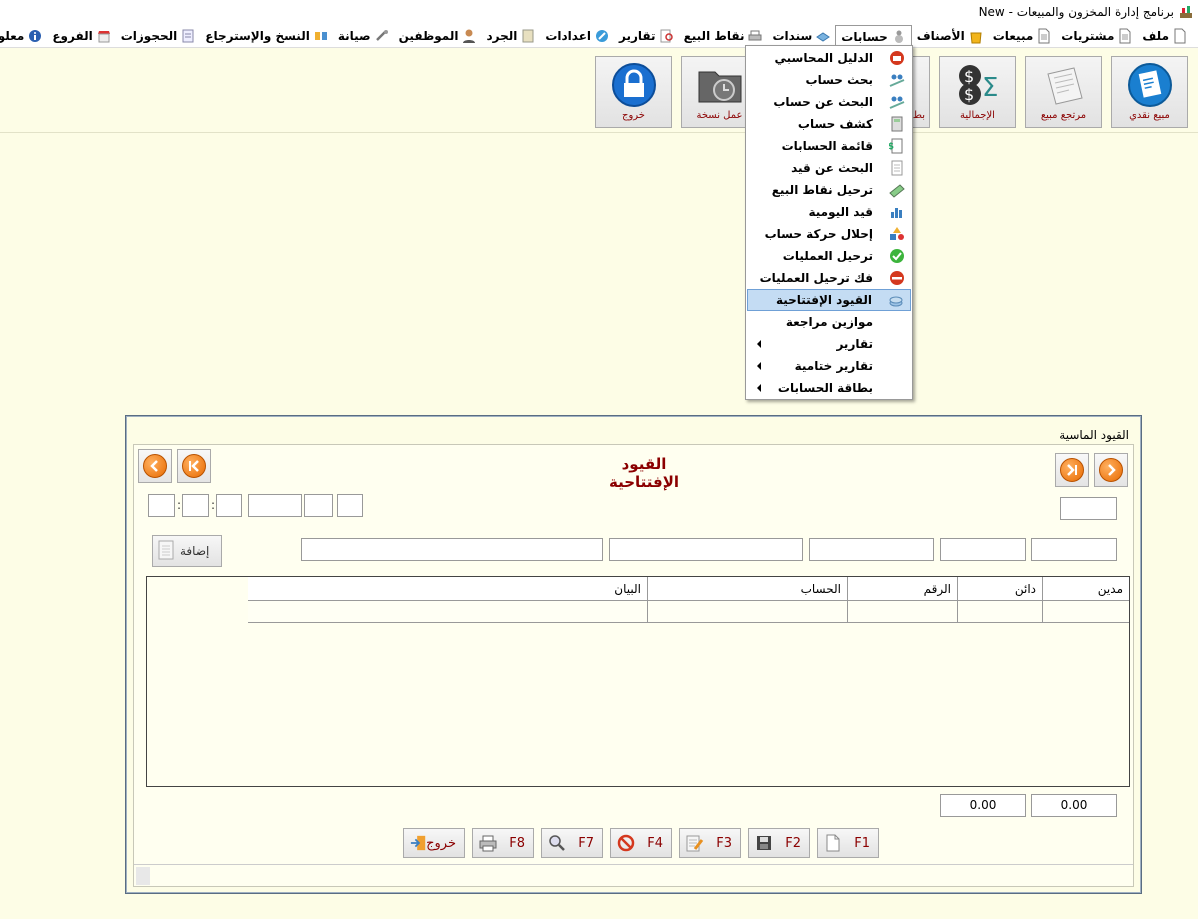 Image resolution: width=1198 pixels, height=919 pixels. I want to click on menu-item-journal-entry: قيد اليومية, so click(829, 212).